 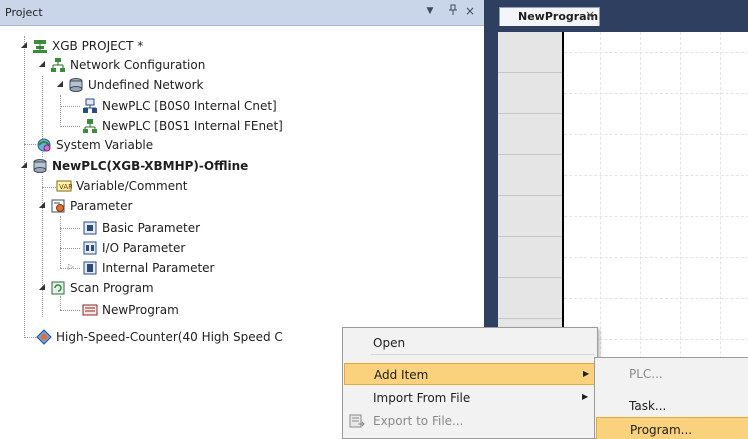 What do you see at coordinates (144, 248) in the screenshot?
I see `tree-item-label: I/O Parameter` at bounding box center [144, 248].